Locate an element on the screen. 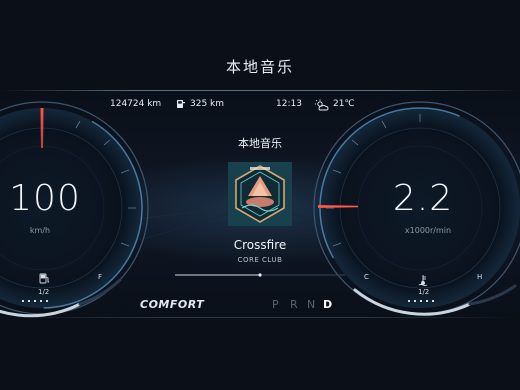 The image size is (520, 390). odometer: 124724 km is located at coordinates (136, 104).